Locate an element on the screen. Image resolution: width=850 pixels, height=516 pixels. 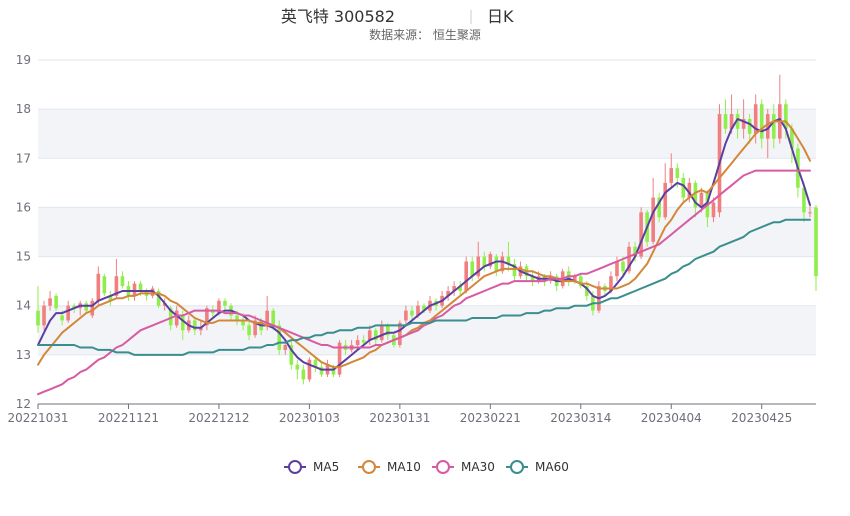
legend-label: MA10 is located at coordinates (404, 467).